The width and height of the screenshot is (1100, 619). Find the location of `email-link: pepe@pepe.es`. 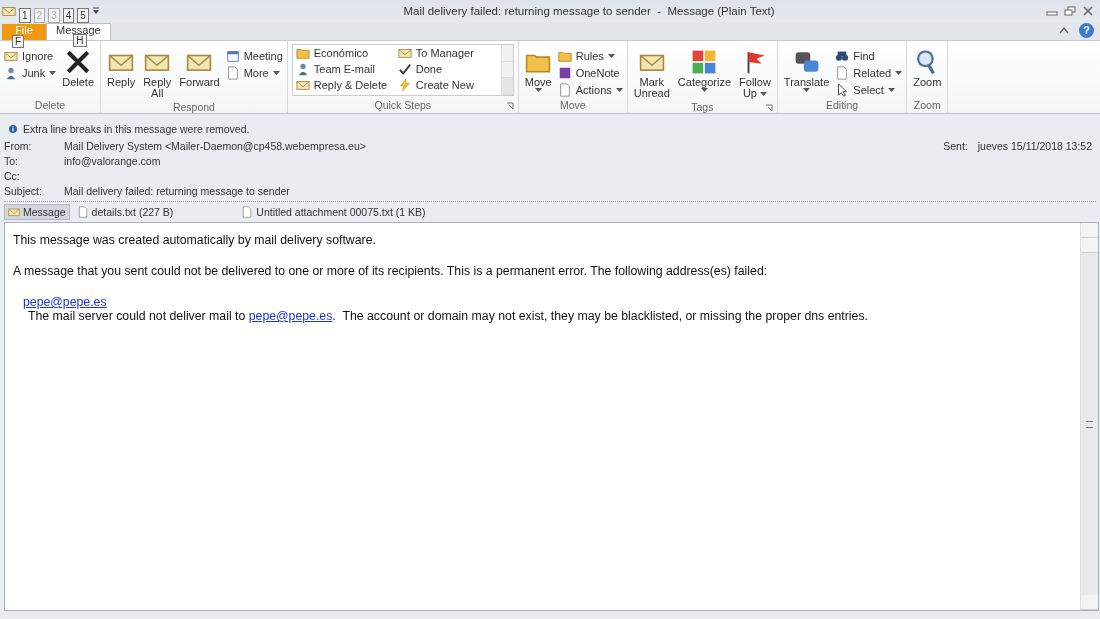

email-link: pepe@pepe.es is located at coordinates (65, 302).